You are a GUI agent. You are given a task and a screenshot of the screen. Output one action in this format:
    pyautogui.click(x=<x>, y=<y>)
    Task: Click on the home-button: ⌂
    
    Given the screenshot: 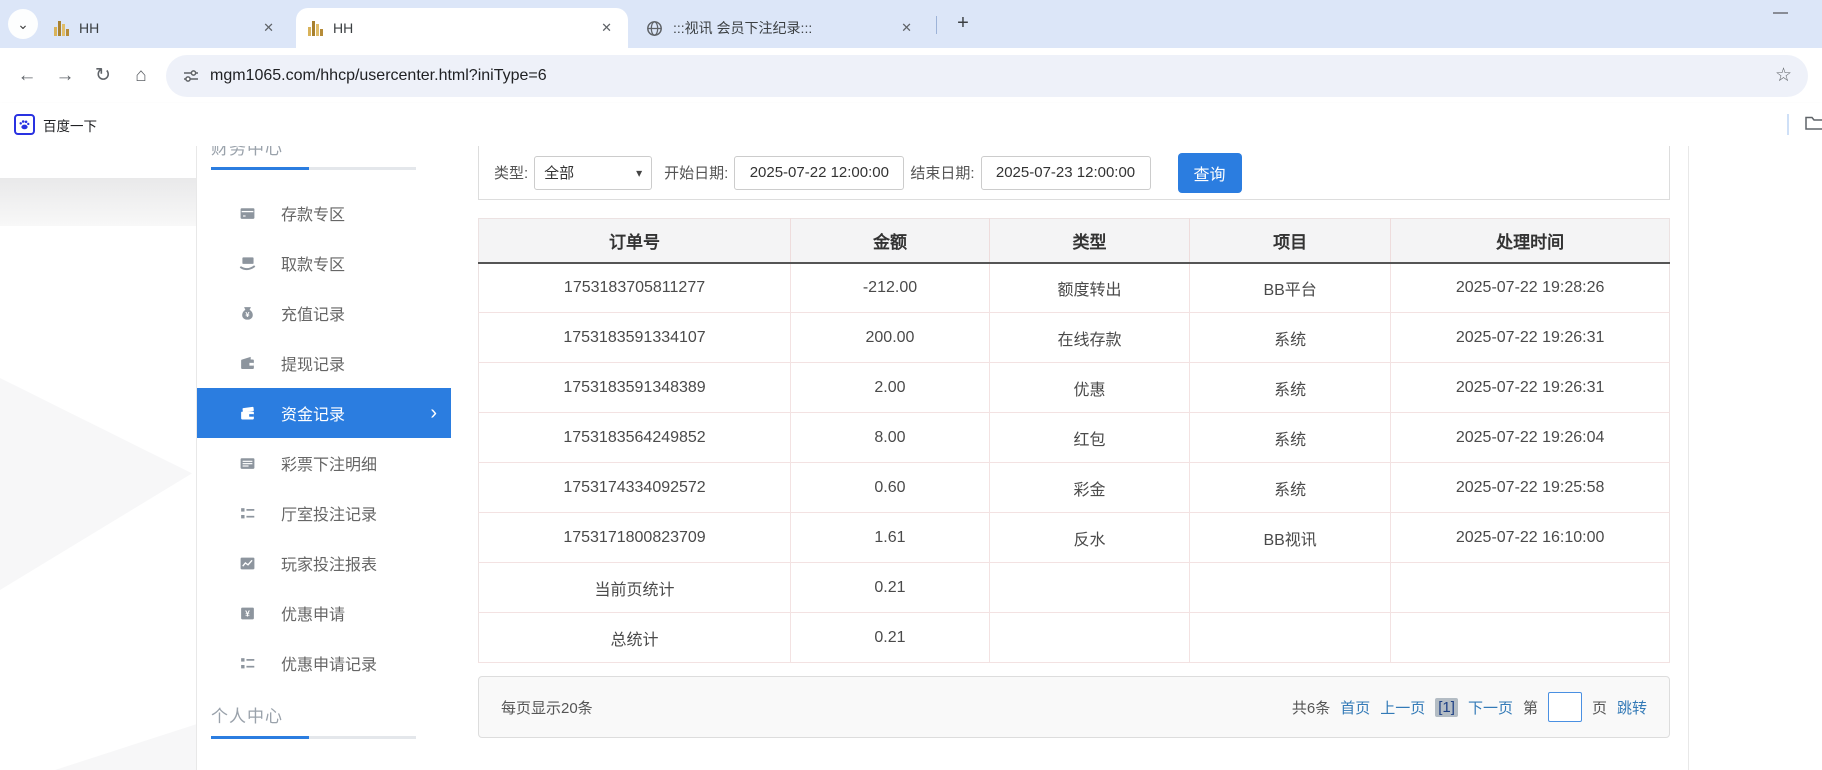 What is the action you would take?
    pyautogui.click(x=141, y=76)
    